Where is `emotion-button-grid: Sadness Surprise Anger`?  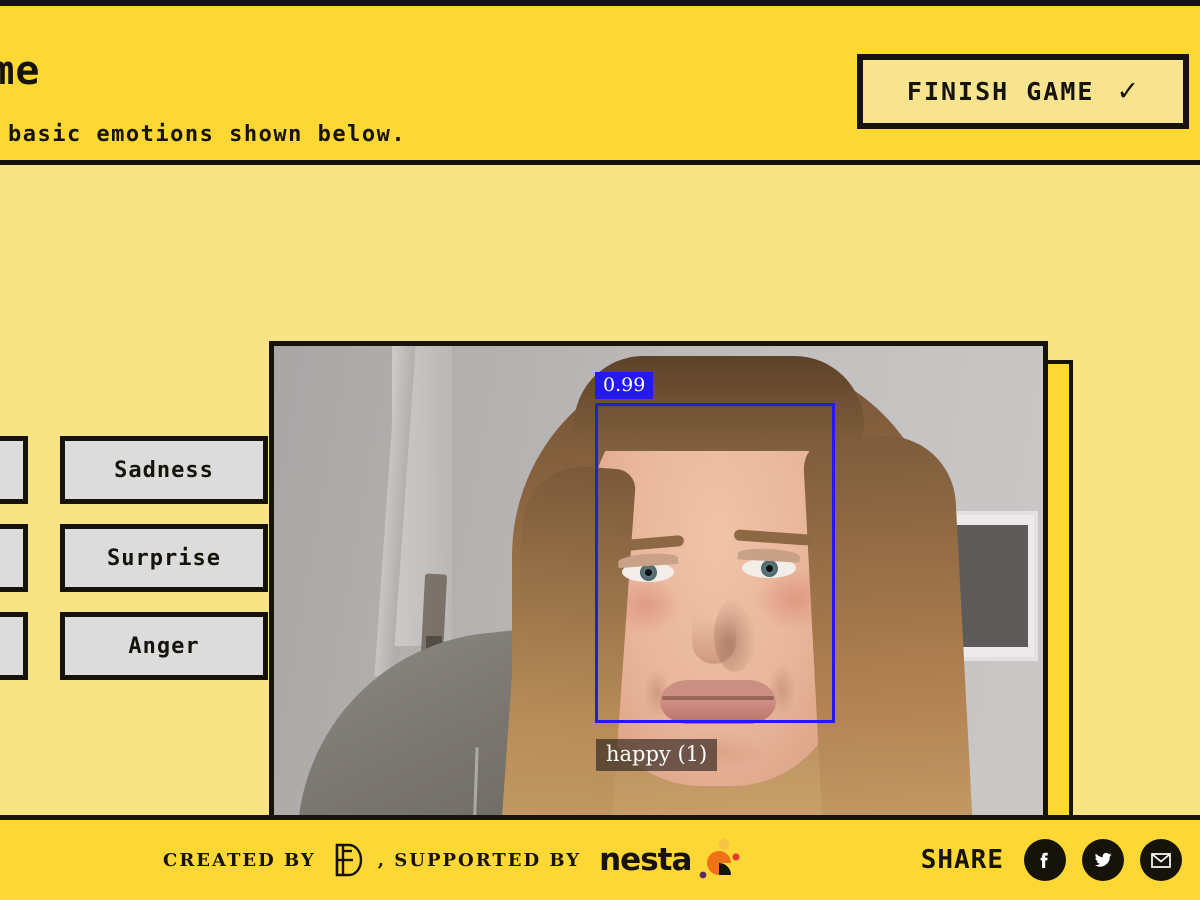
emotion-button-grid: Sadness Surprise Anger is located at coordinates (134, 558).